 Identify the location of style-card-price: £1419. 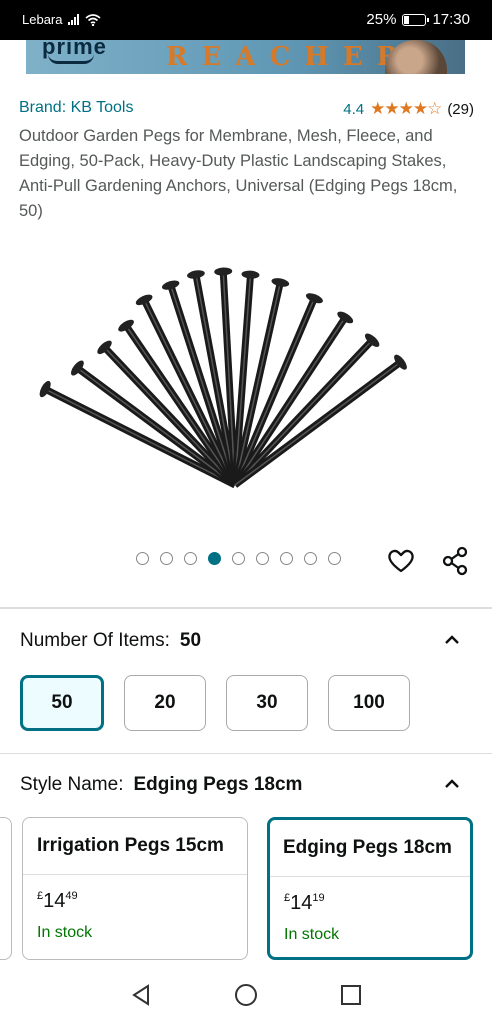
(304, 903).